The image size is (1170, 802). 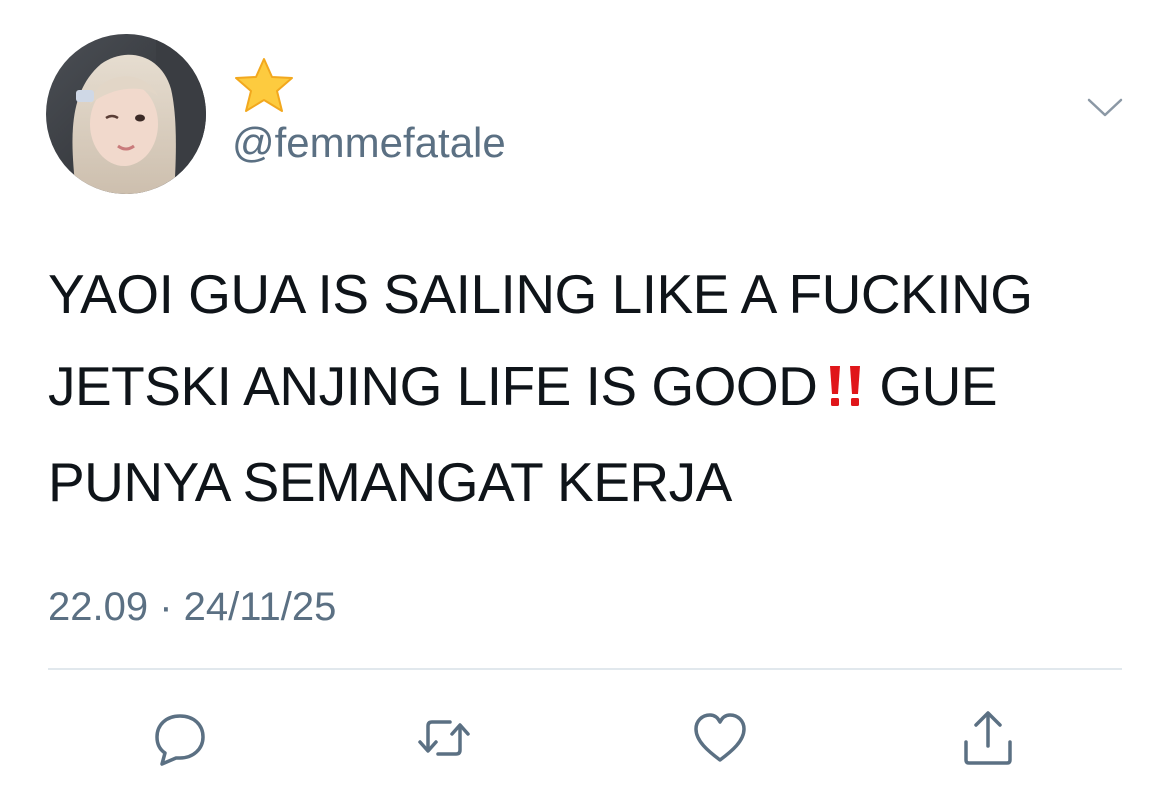 I want to click on avatar, so click(x=126, y=114).